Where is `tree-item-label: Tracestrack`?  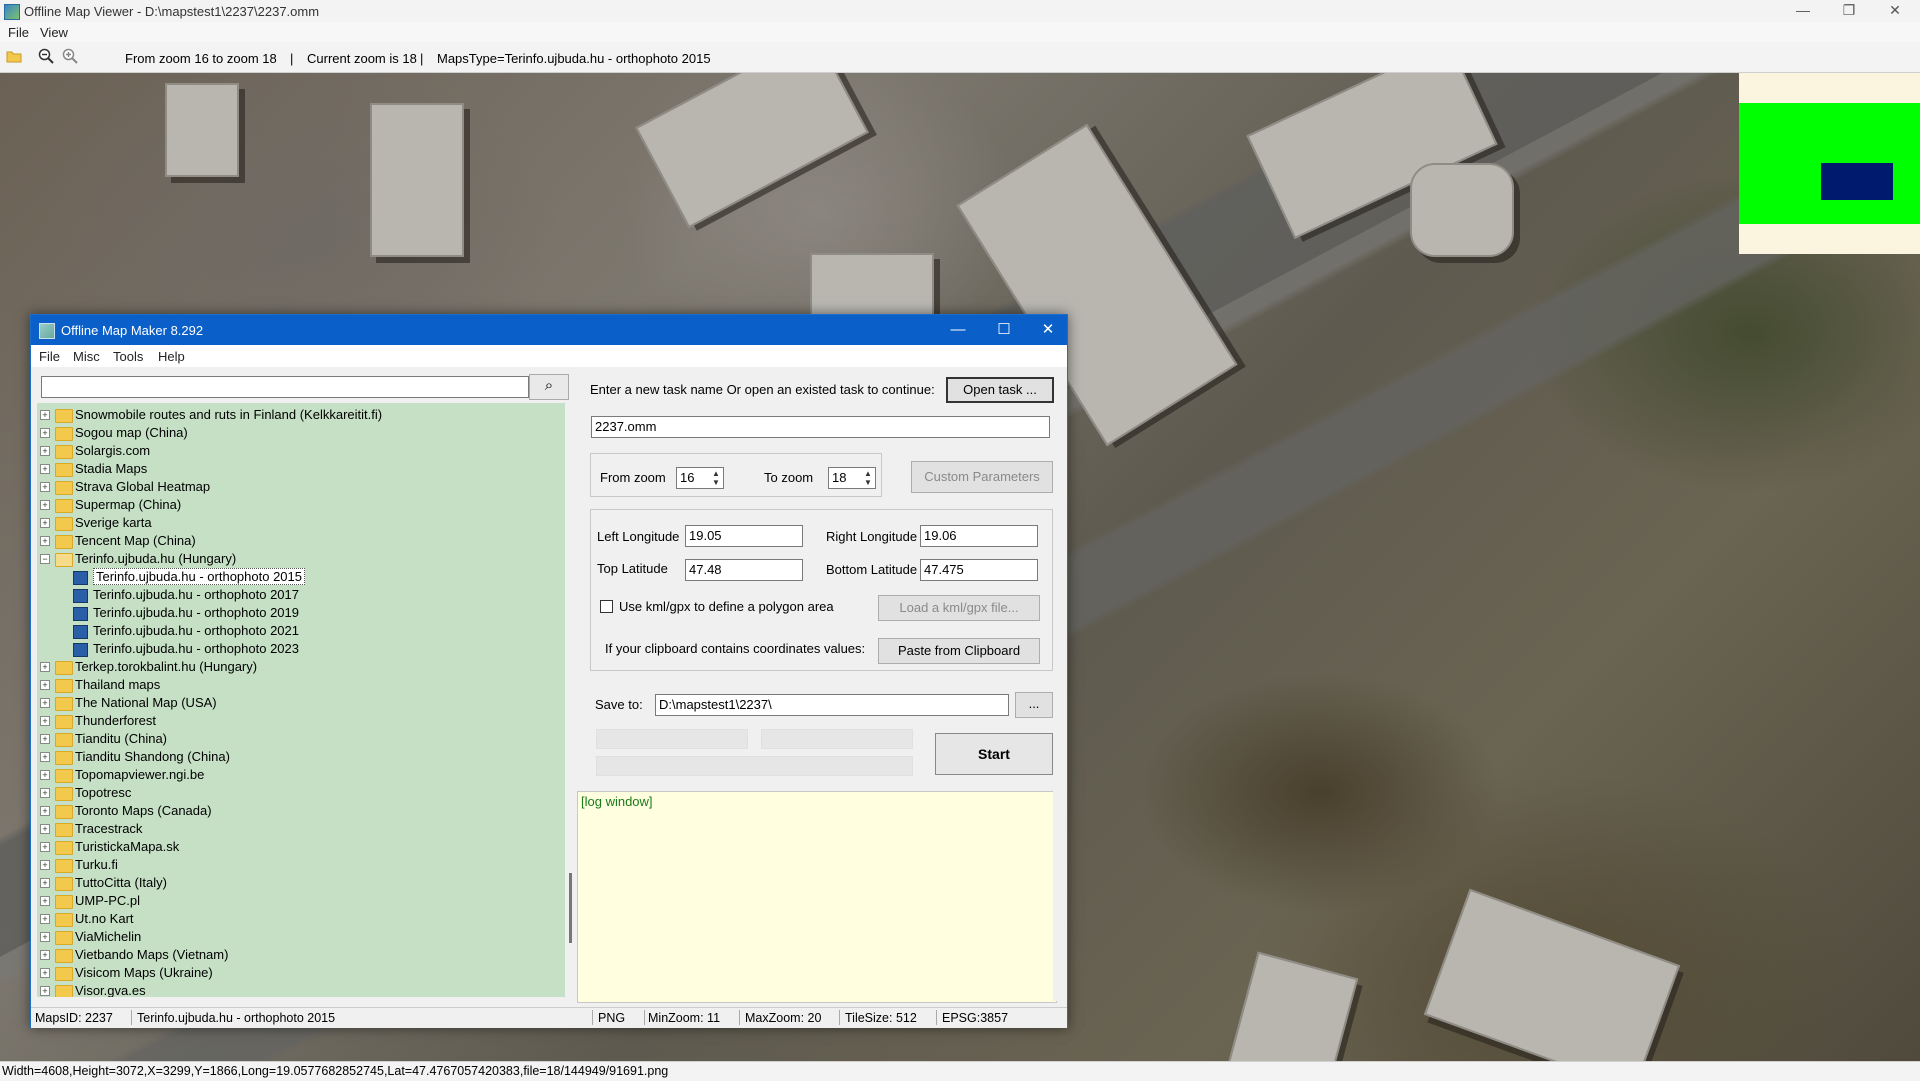
tree-item-label: Tracestrack is located at coordinates (109, 828).